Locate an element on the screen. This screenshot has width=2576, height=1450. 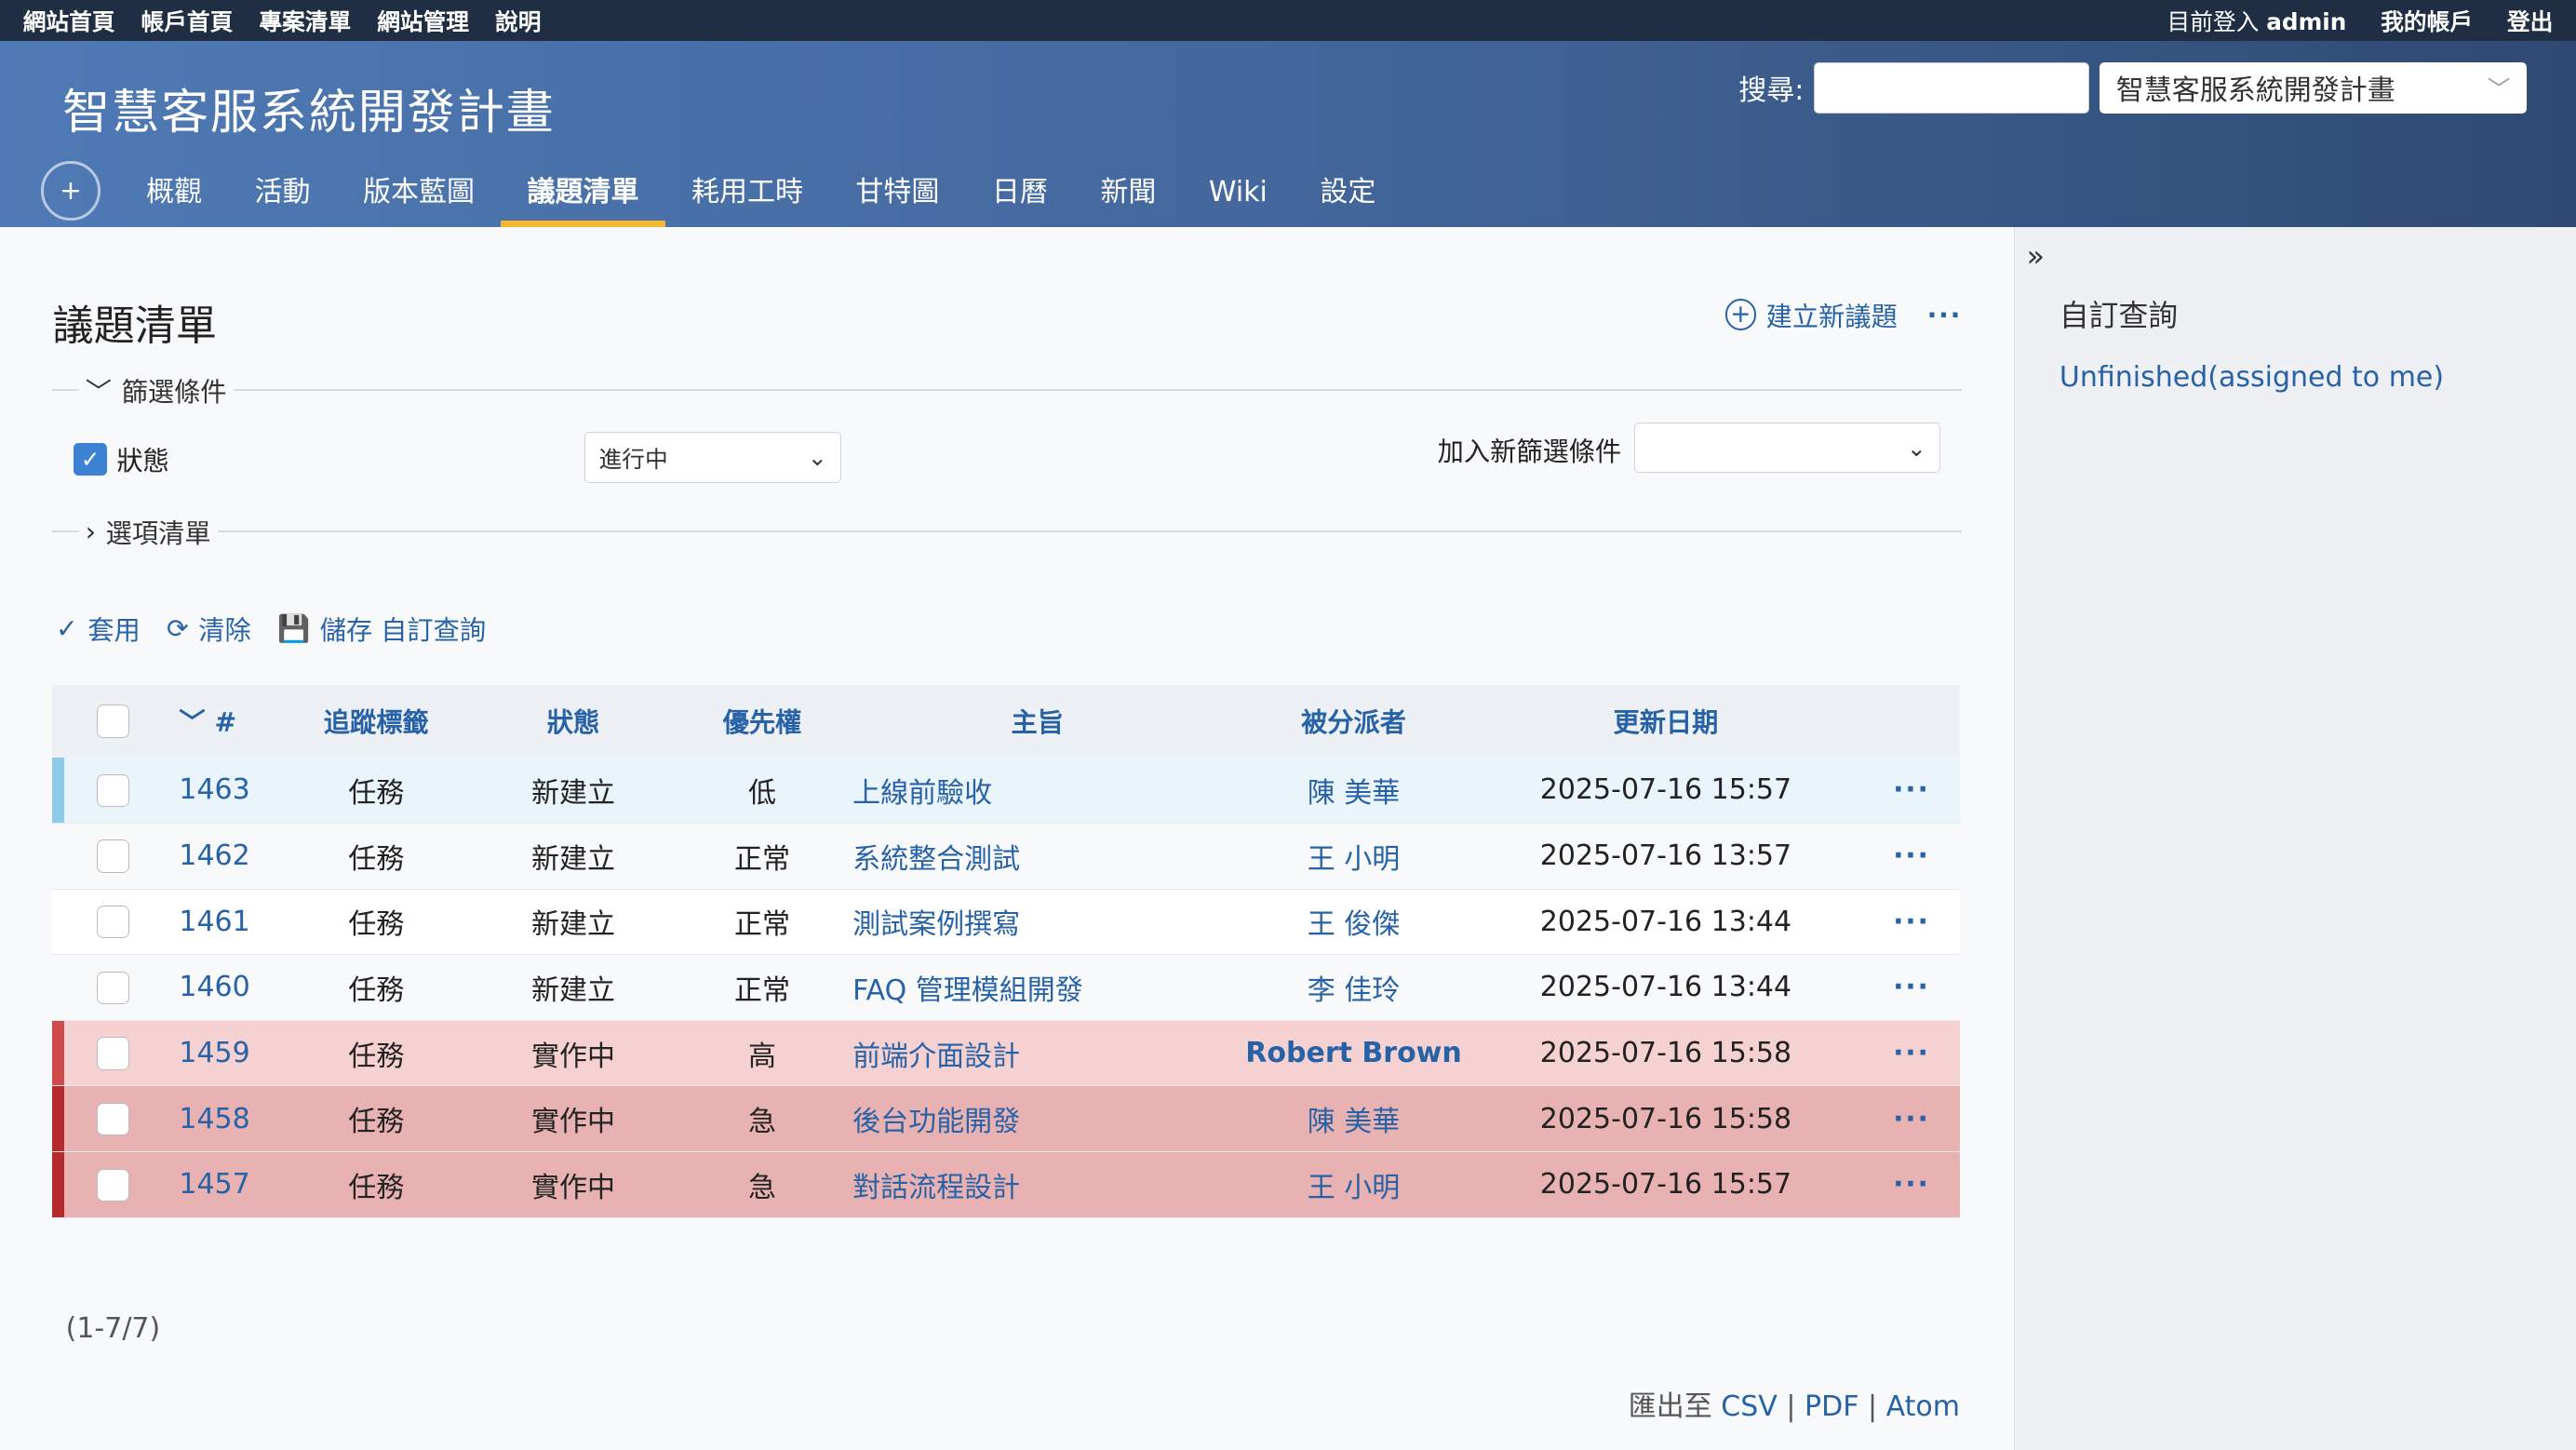
new-object-button: + is located at coordinates (71, 191).